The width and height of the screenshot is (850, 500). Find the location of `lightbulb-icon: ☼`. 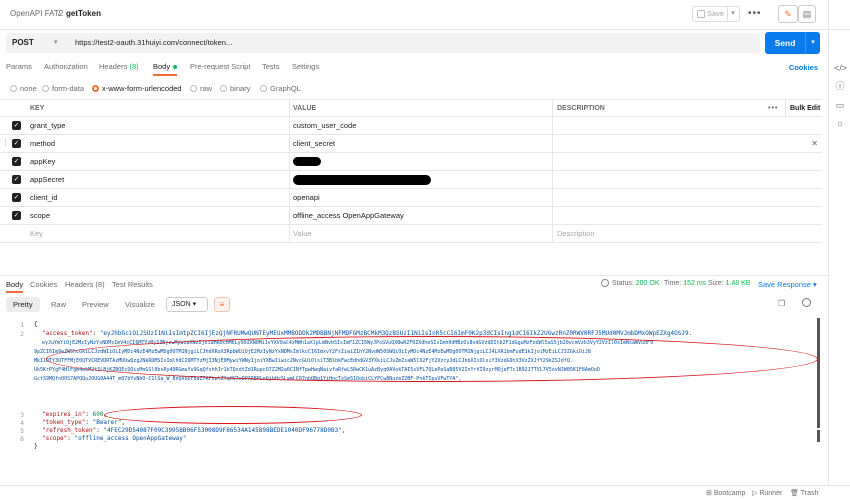

lightbulb-icon: ☼ is located at coordinates (840, 123).